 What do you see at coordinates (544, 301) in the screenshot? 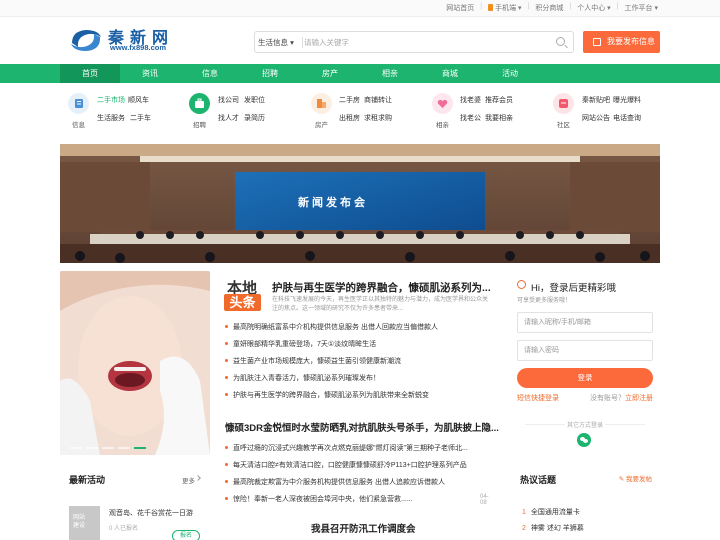
I see `login-hint: 可享受更多服务哦！` at bounding box center [544, 301].